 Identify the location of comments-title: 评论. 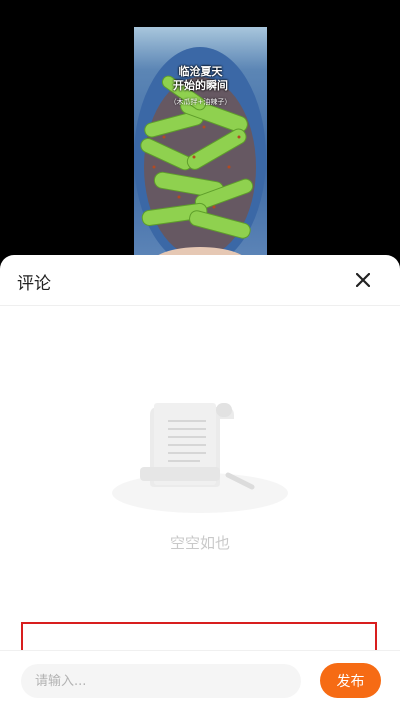
(34, 284).